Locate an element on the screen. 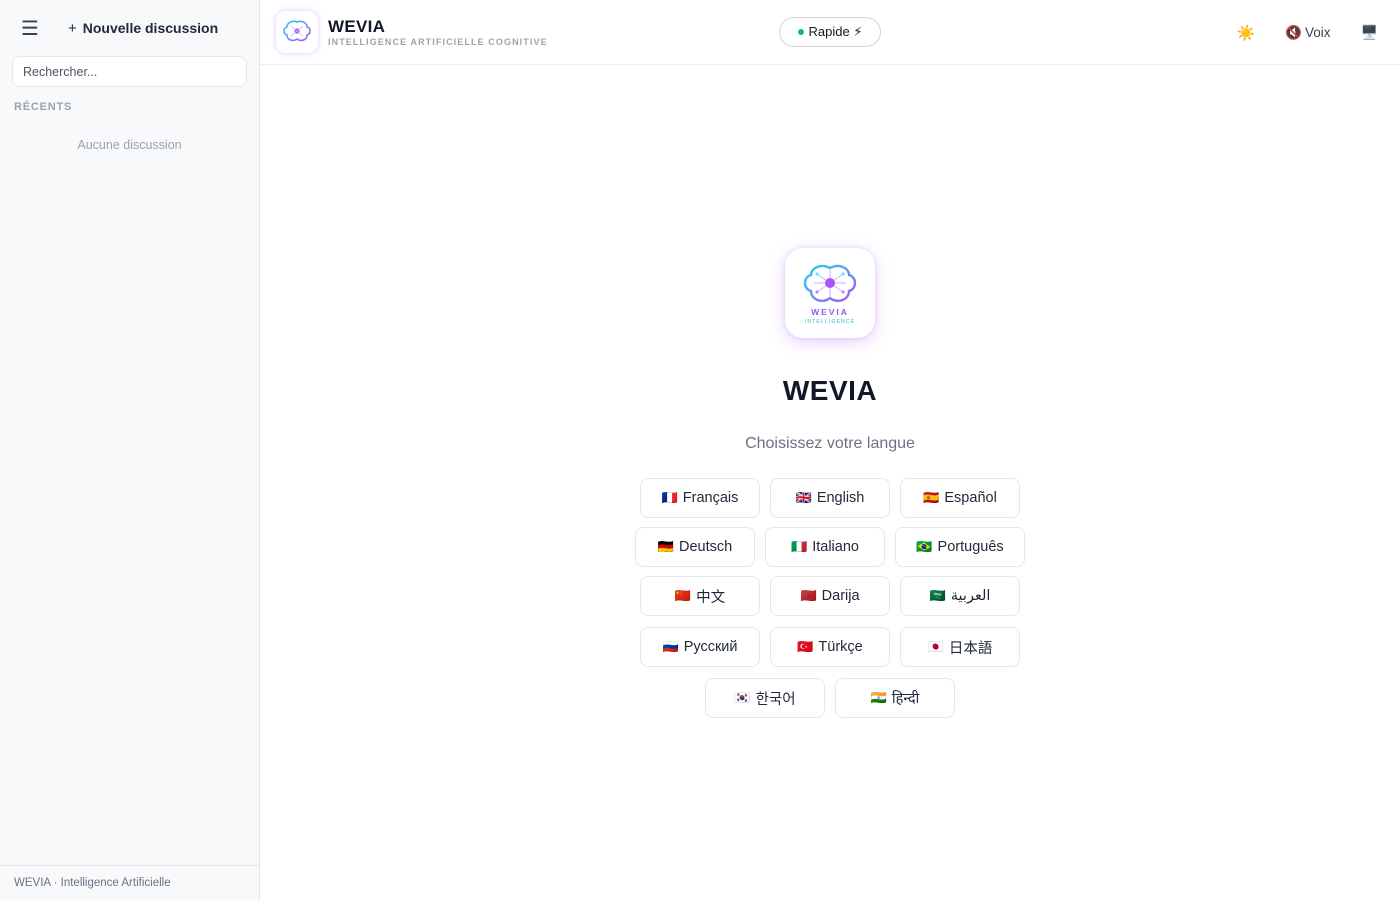  search-wrap is located at coordinates (129, 71).